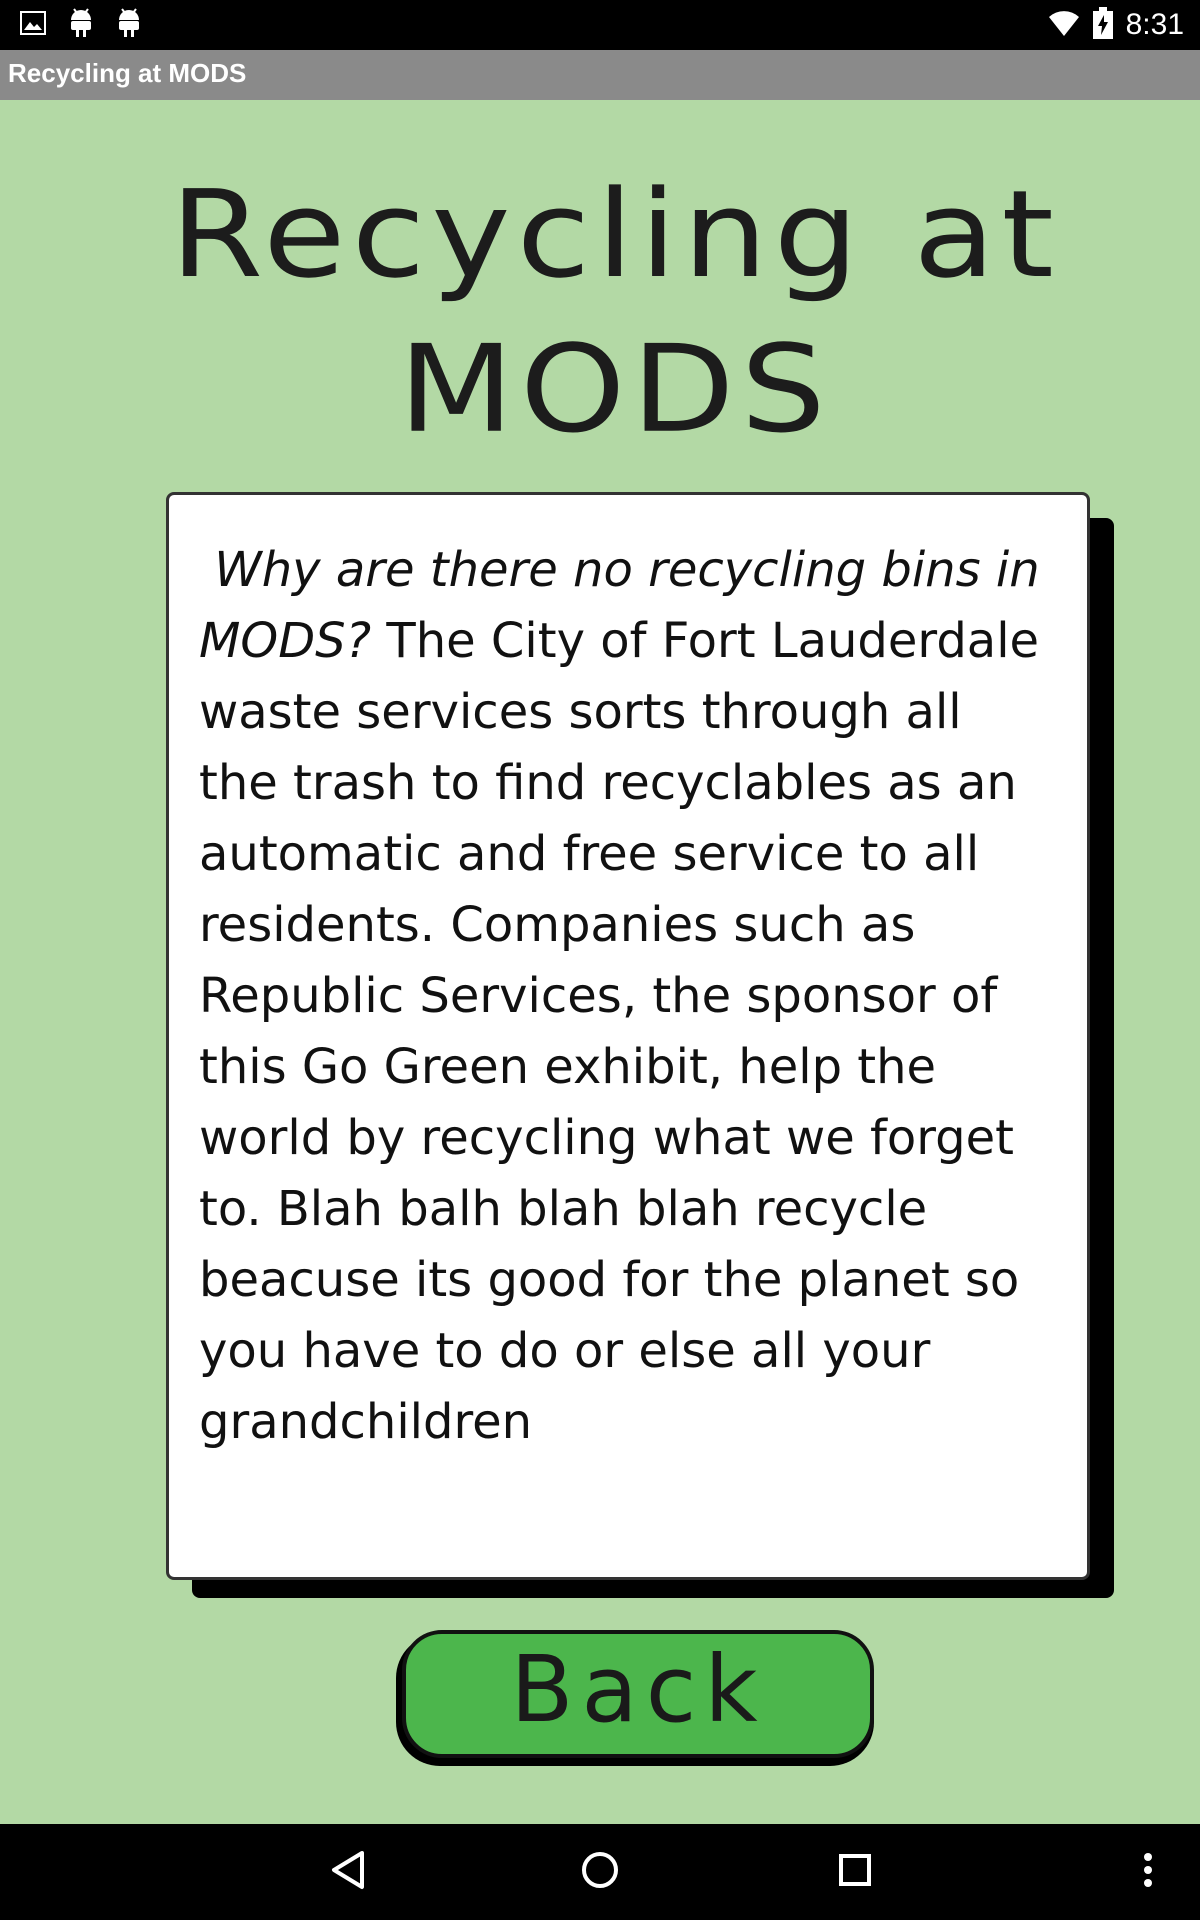 This screenshot has width=1200, height=1920. What do you see at coordinates (638, 1689) in the screenshot?
I see `back-button-label: Back` at bounding box center [638, 1689].